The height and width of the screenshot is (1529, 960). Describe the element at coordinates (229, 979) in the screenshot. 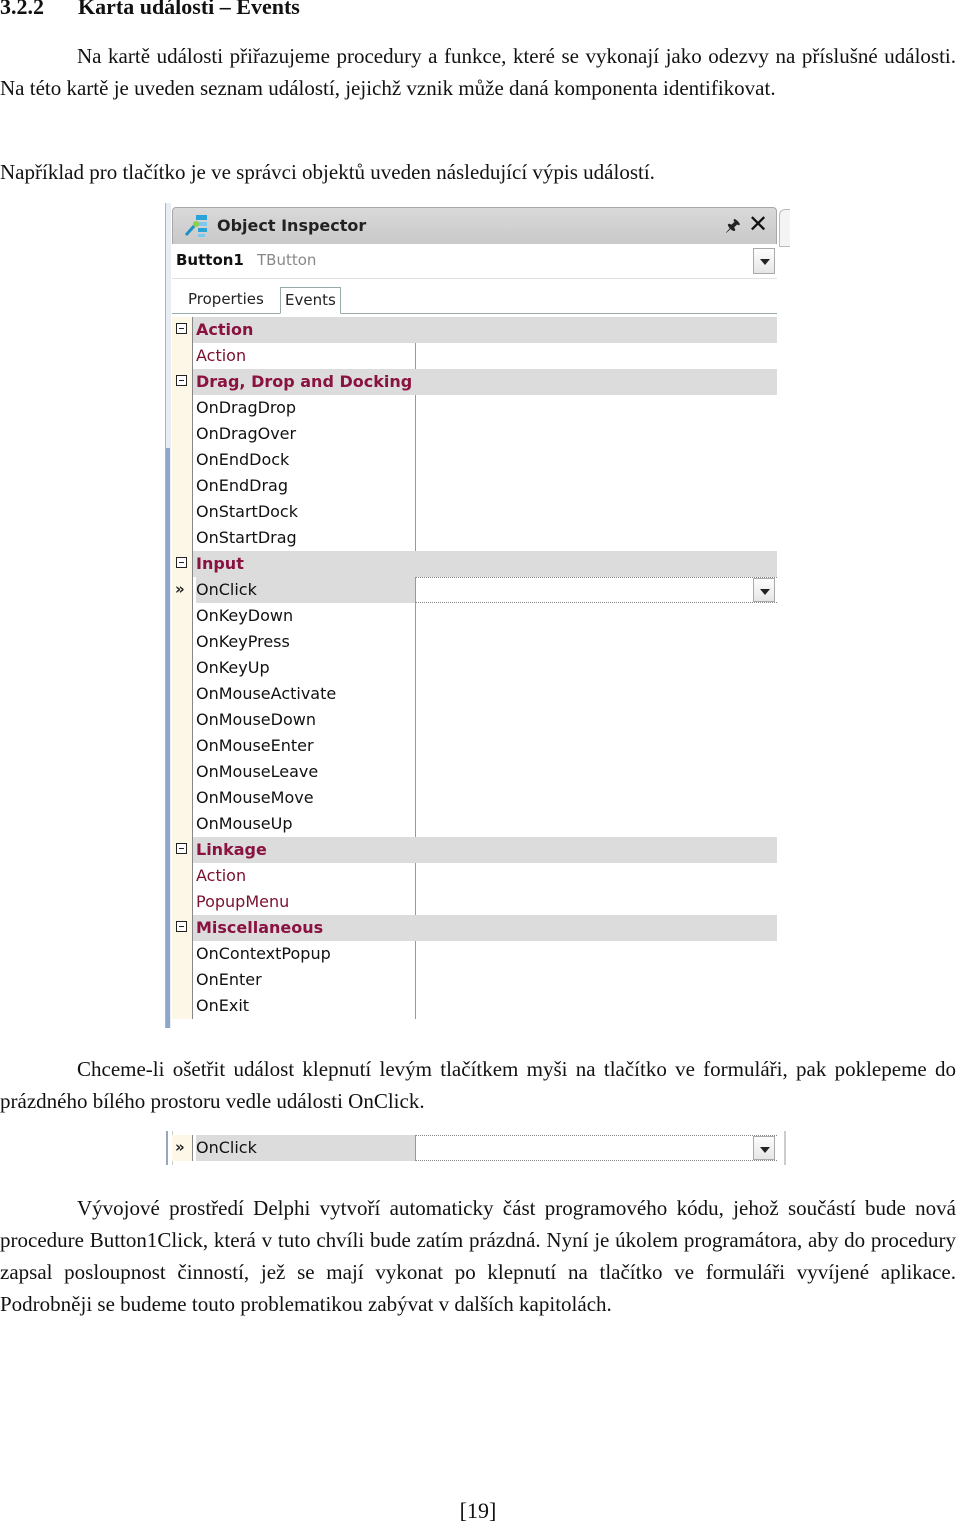

I see `event-label: OnEnter` at that location.